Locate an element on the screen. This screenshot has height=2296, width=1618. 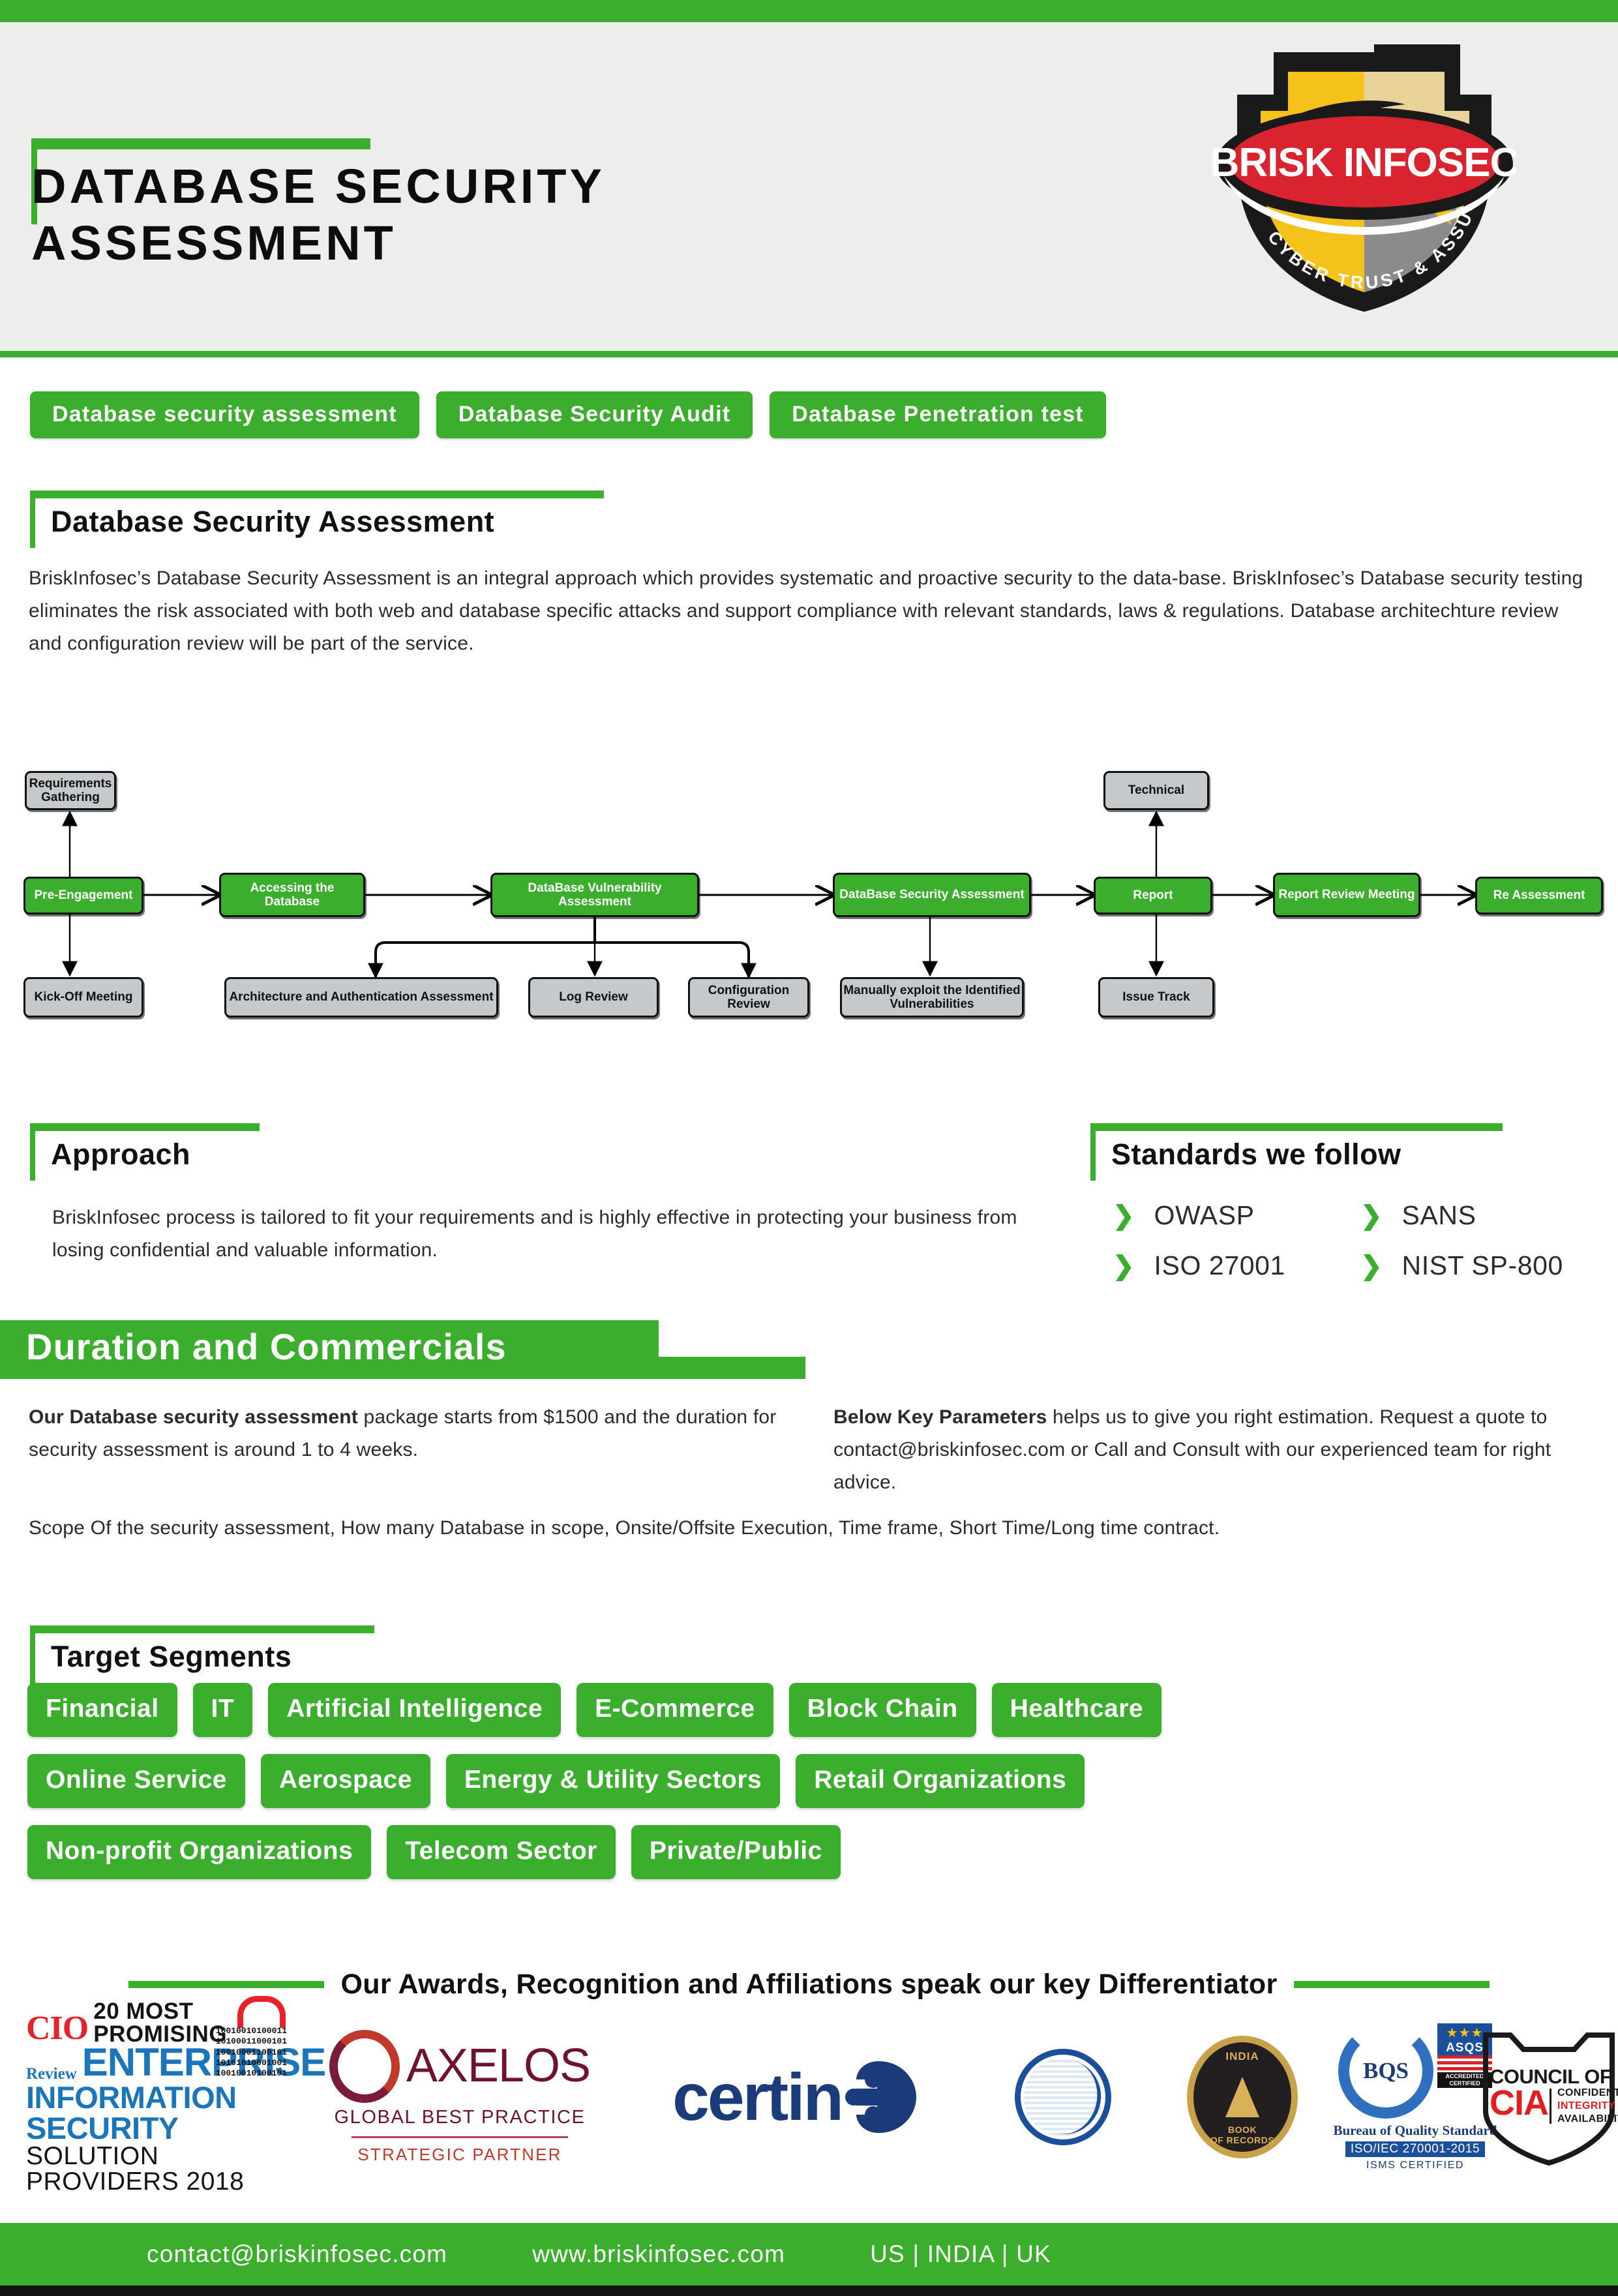
footer-website: www.briskinfosec.com is located at coordinates (658, 2254).